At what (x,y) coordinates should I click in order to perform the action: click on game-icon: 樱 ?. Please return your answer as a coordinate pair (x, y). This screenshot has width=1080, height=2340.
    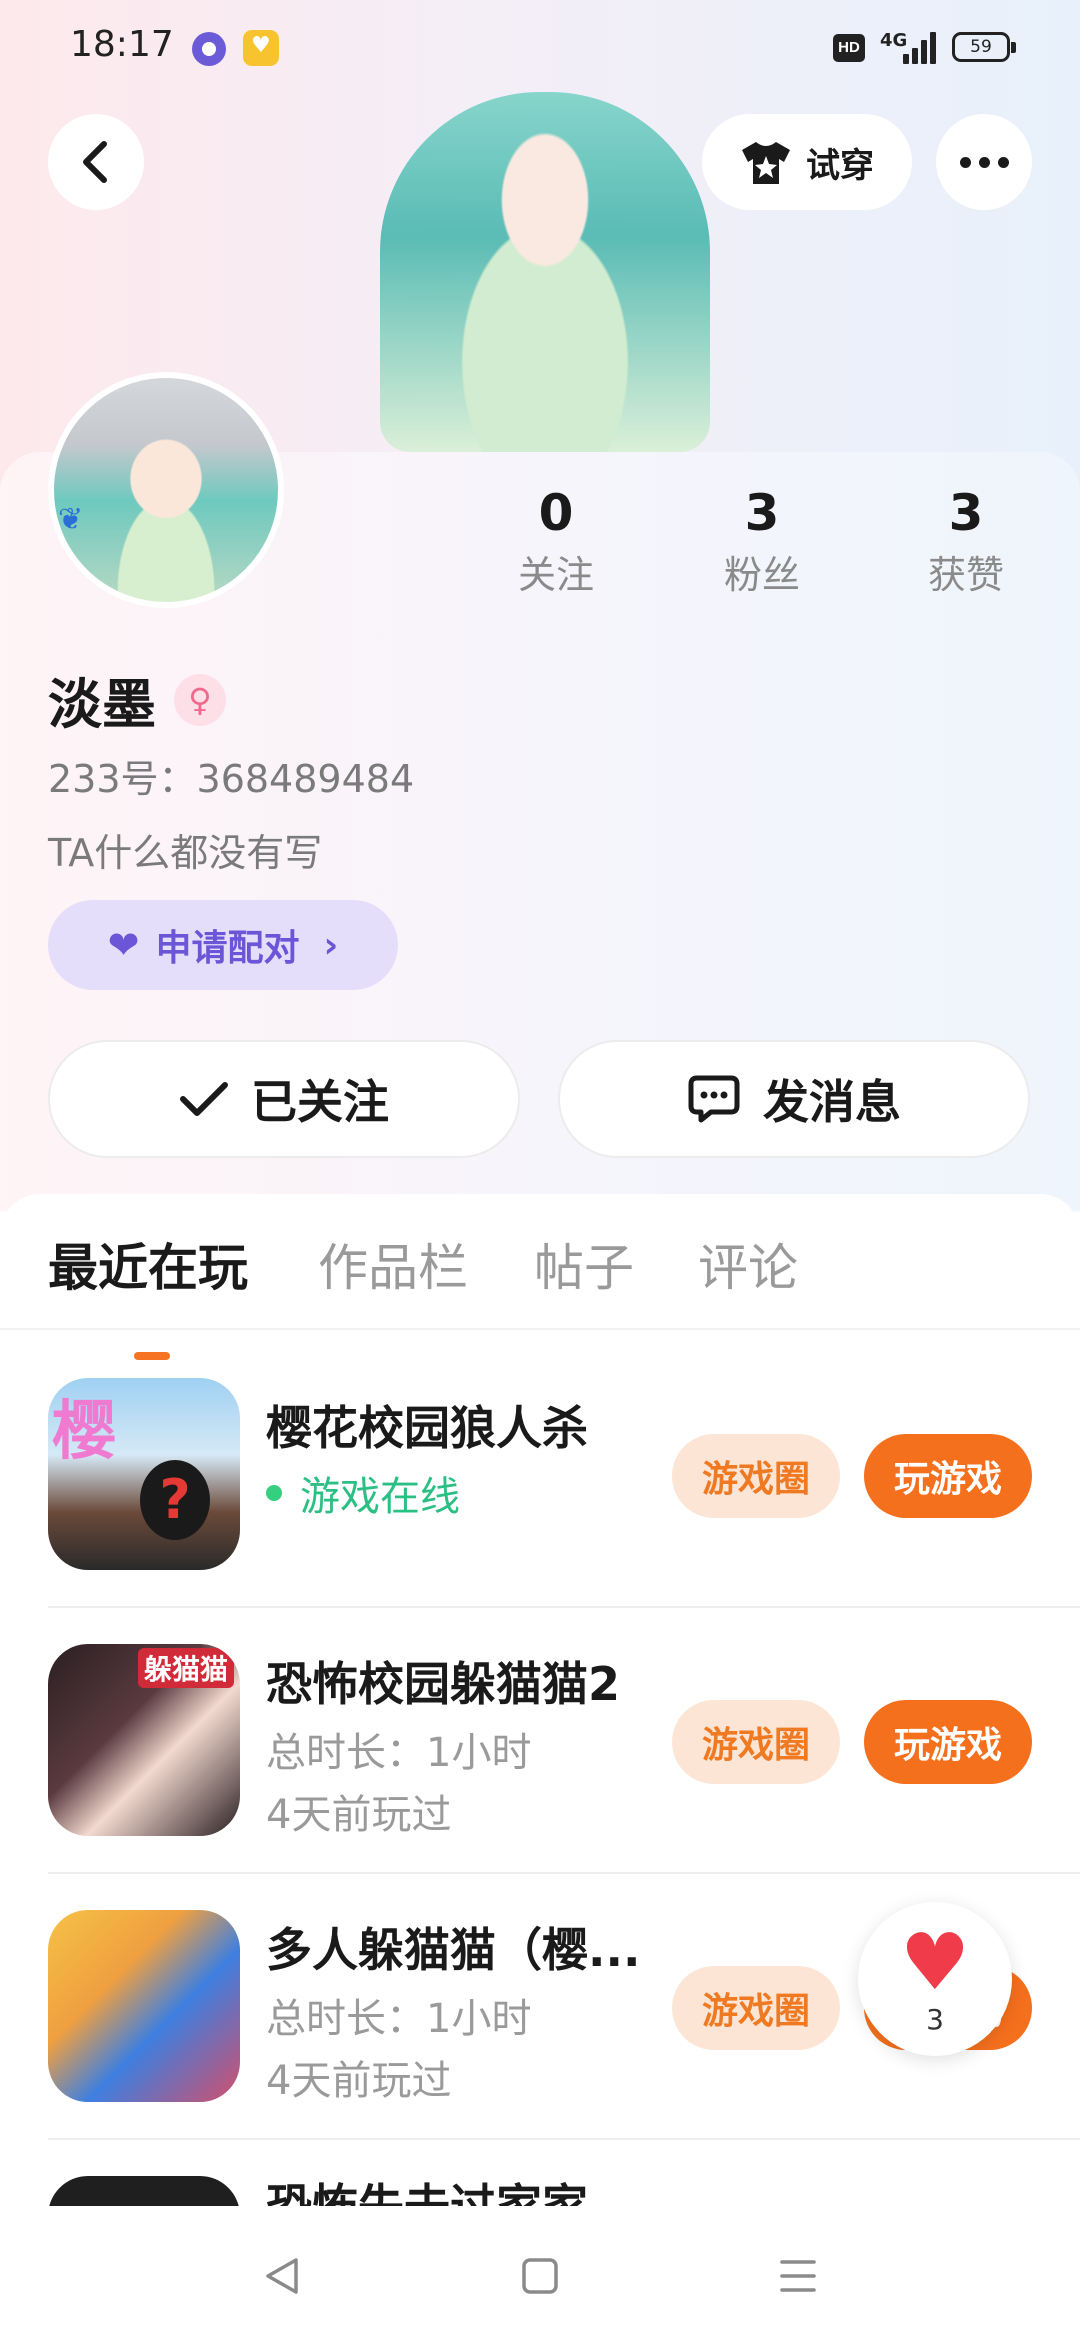
    Looking at the image, I should click on (144, 1474).